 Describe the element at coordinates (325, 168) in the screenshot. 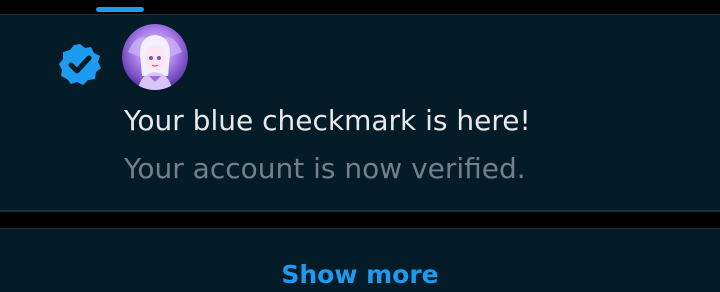

I see `notification-subtitle: Your account is now verified.` at that location.